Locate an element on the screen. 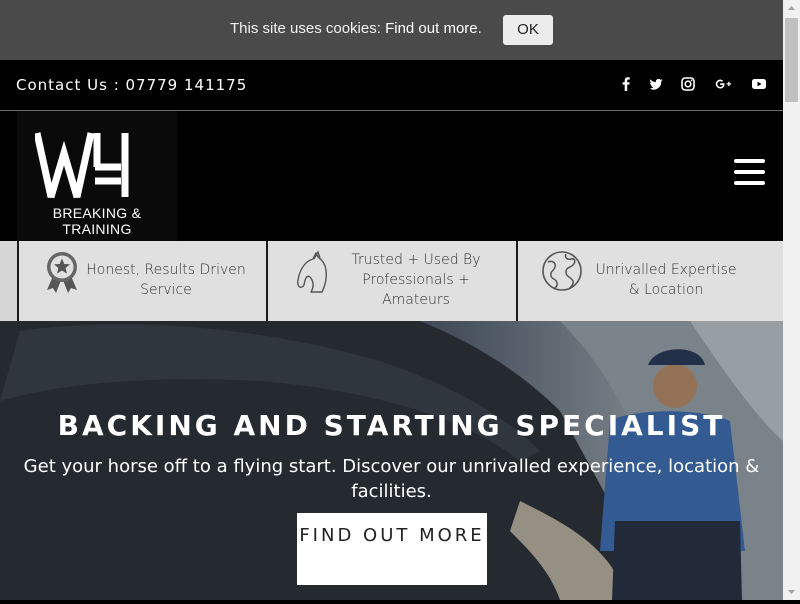 Image resolution: width=800 pixels, height=604 pixels. contact-bar: Contact Us : 07779 141175 is located at coordinates (391, 85).